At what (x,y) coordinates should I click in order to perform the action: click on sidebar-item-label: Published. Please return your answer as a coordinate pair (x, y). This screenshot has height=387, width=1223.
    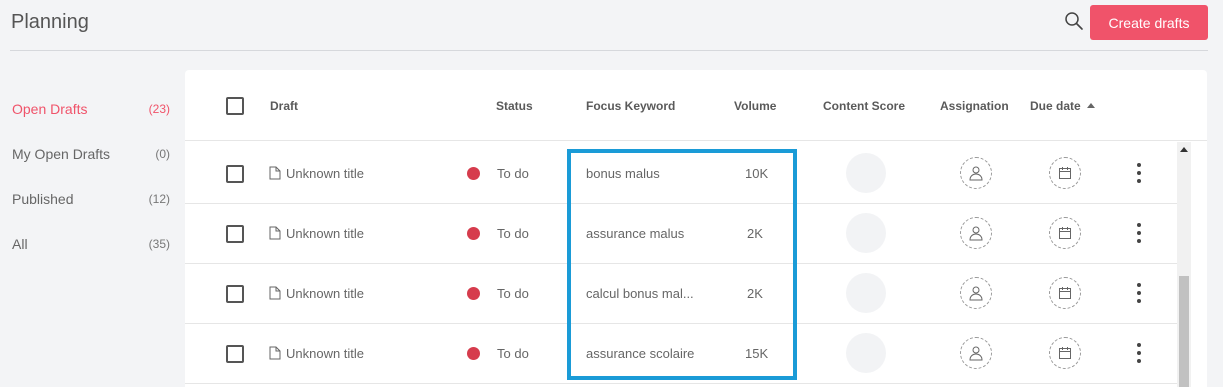
    Looking at the image, I should click on (43, 198).